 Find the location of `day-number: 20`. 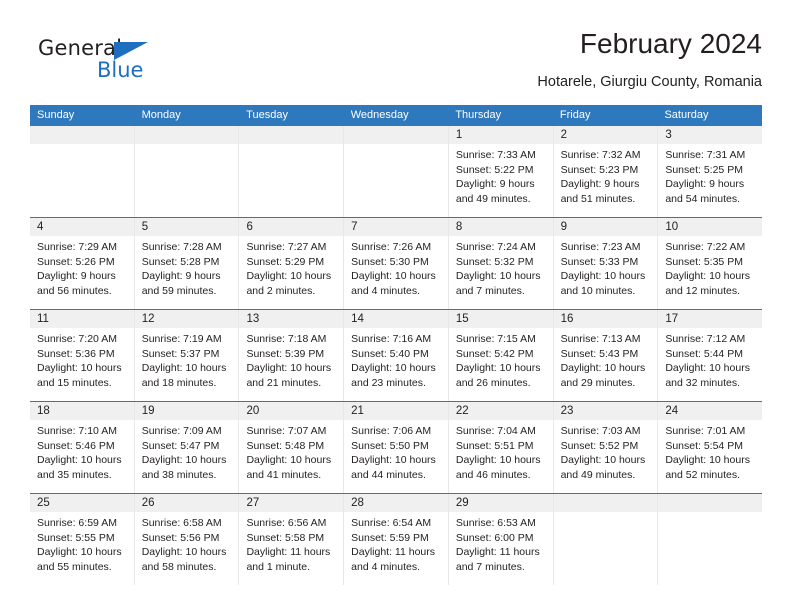

day-number: 20 is located at coordinates (291, 411).